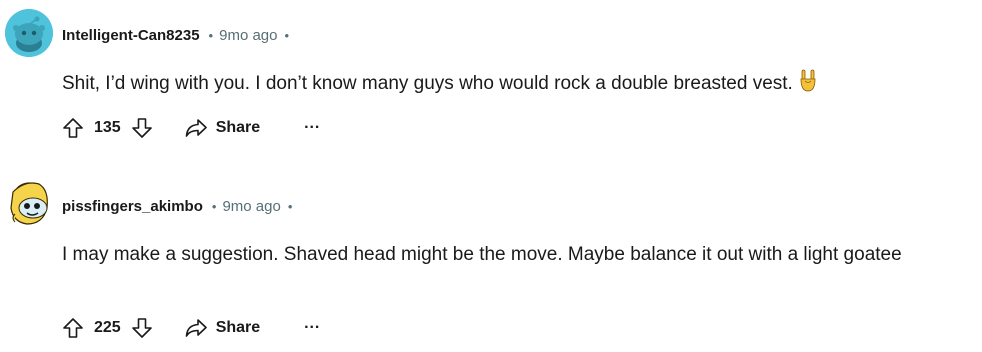 Image resolution: width=982 pixels, height=352 pixels. What do you see at coordinates (808, 86) in the screenshot?
I see `rock-hand-icon` at bounding box center [808, 86].